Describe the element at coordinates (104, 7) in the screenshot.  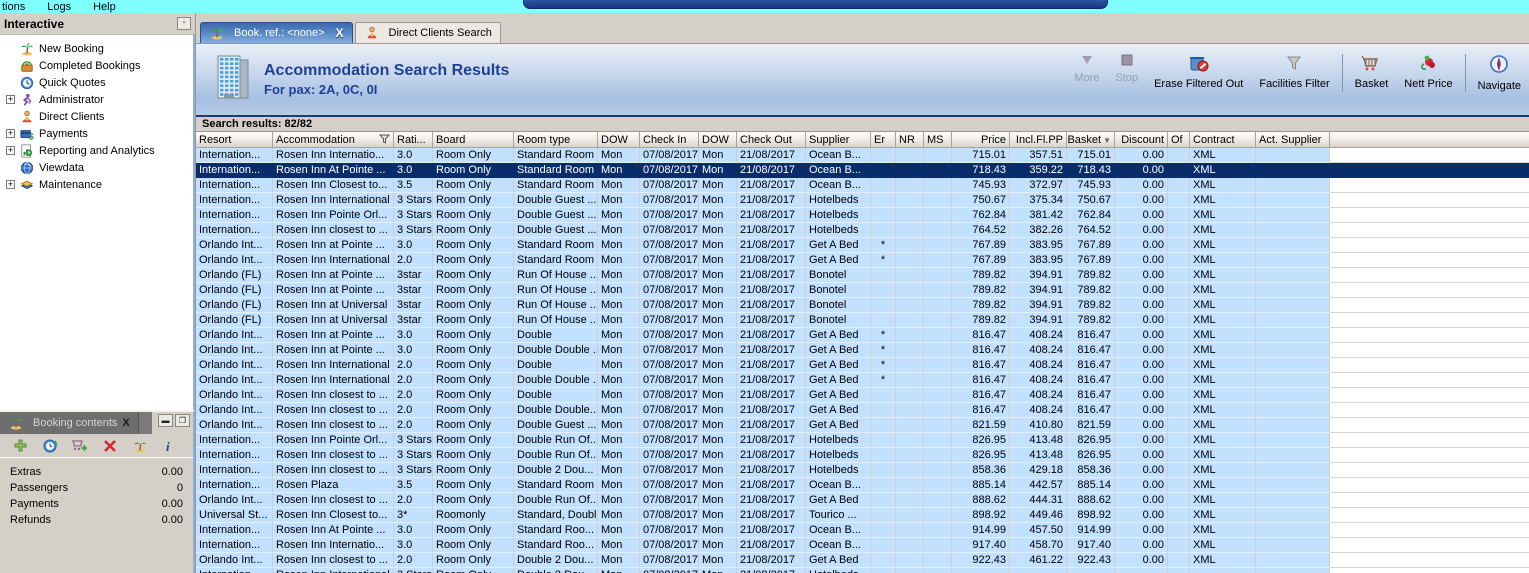
I see `menu-item-help: Help` at that location.